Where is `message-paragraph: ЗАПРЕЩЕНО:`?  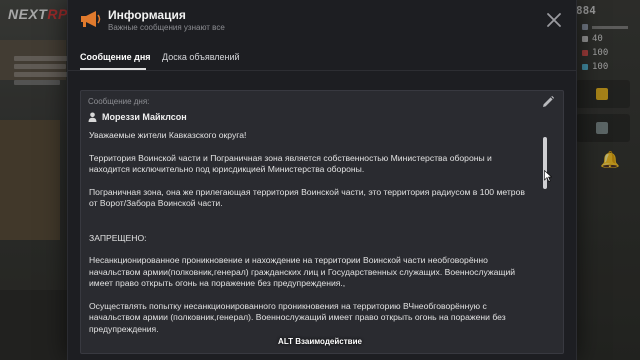
message-paragraph: ЗАПРЕЩЕНО: is located at coordinates (118, 237).